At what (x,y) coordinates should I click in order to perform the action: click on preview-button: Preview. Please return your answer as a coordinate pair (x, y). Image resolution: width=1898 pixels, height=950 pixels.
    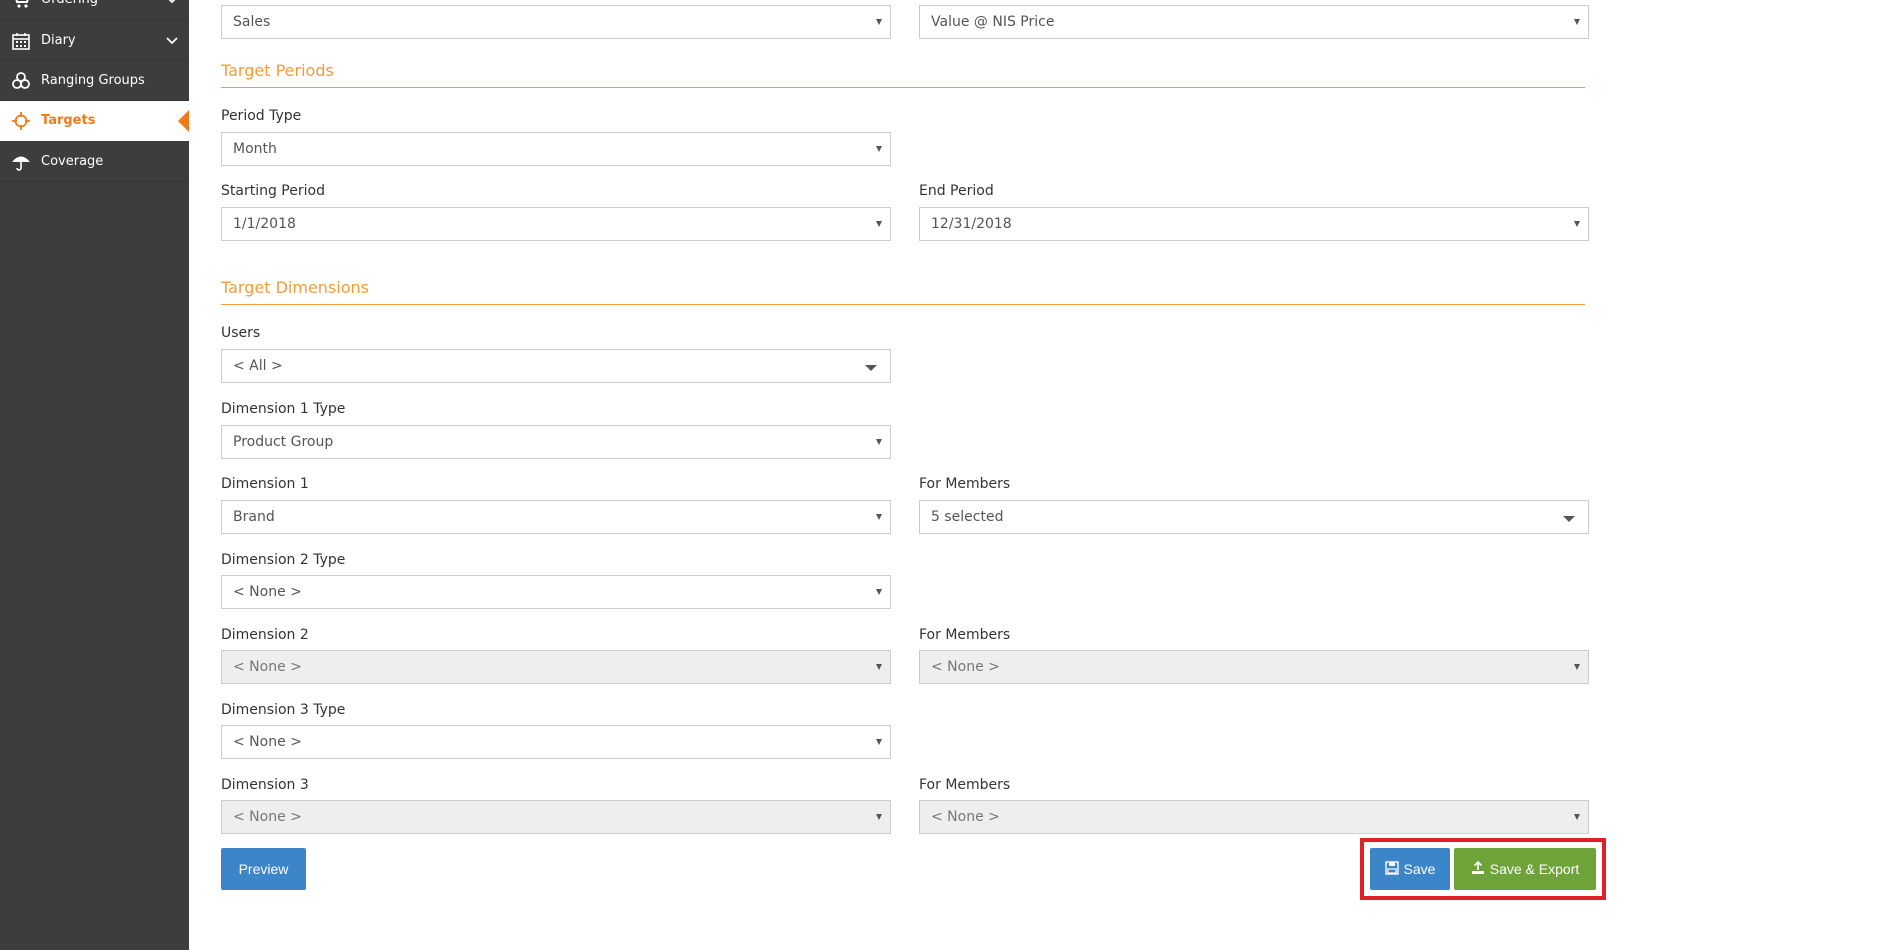
    Looking at the image, I should click on (263, 869).